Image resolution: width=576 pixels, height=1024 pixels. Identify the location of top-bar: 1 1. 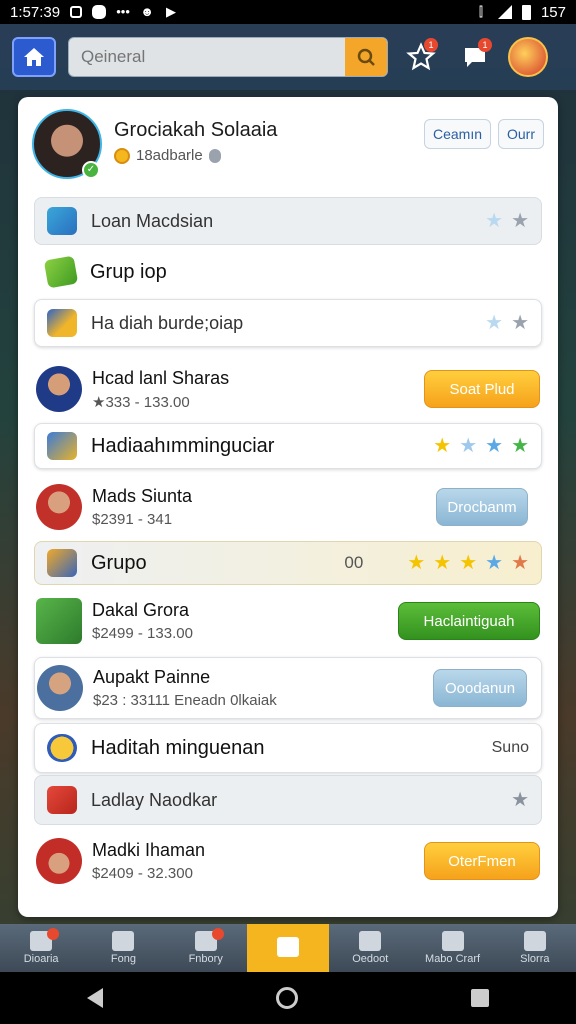
(288, 57).